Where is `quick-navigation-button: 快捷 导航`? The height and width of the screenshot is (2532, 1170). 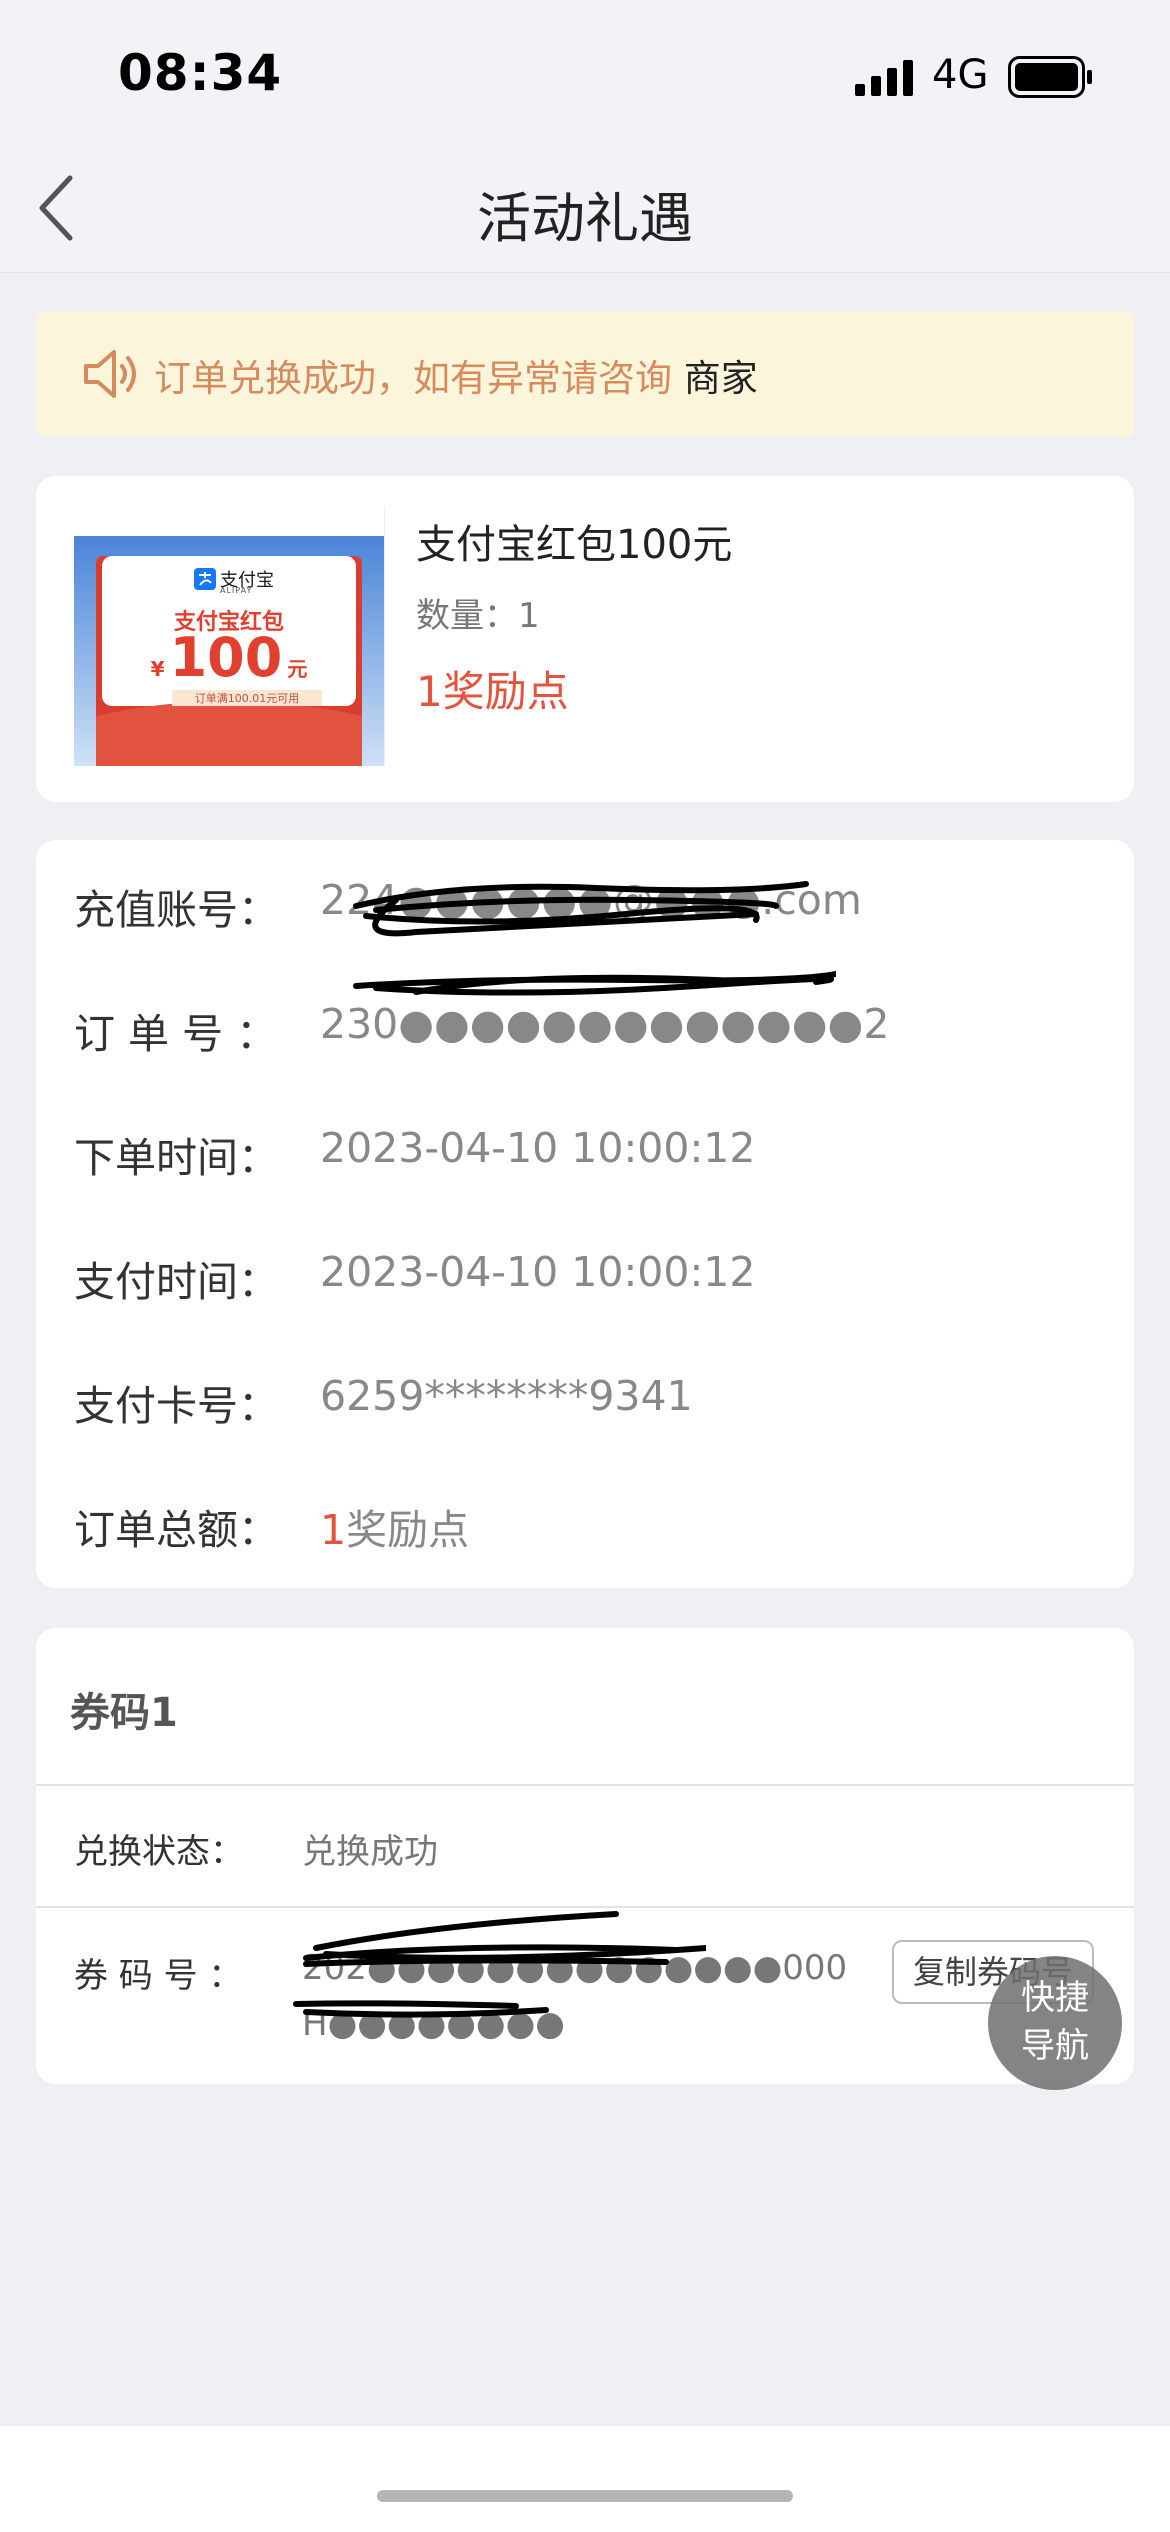 quick-navigation-button: 快捷 导航 is located at coordinates (1055, 2023).